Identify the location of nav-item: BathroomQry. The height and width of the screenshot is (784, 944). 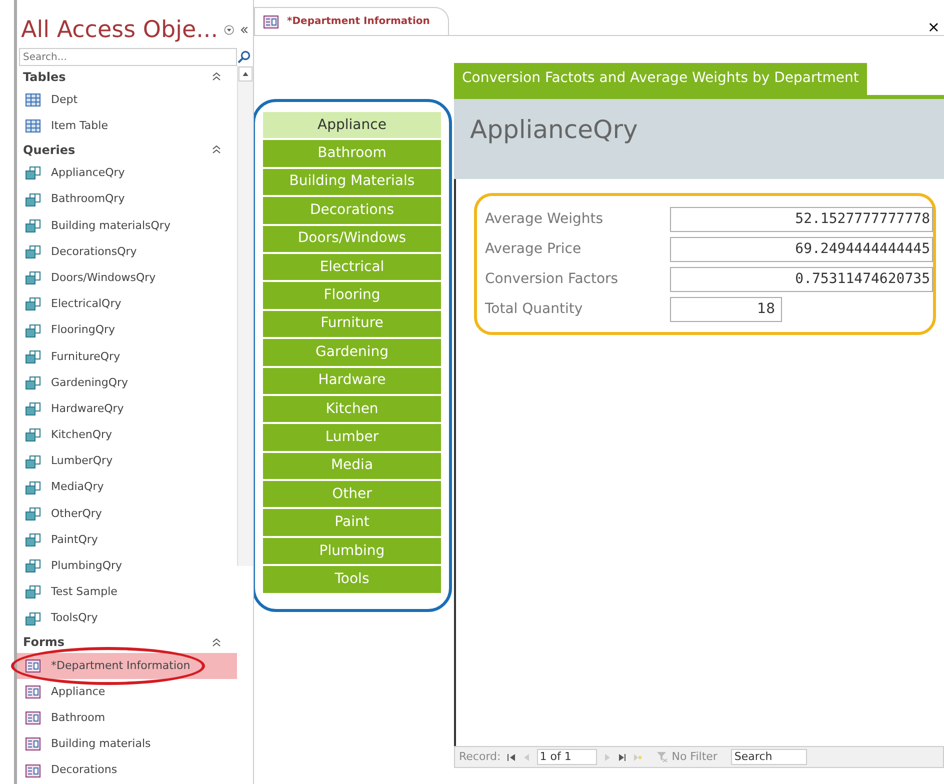
(127, 199).